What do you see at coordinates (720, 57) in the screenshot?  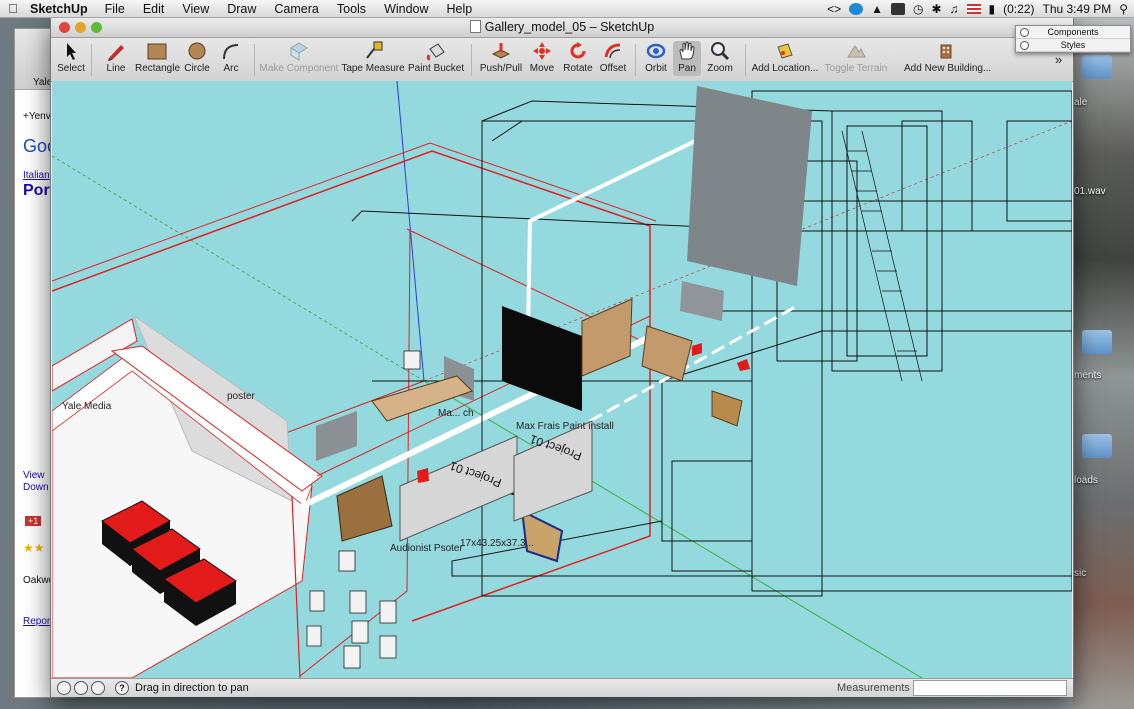 I see `tool-zoom: Zoom` at bounding box center [720, 57].